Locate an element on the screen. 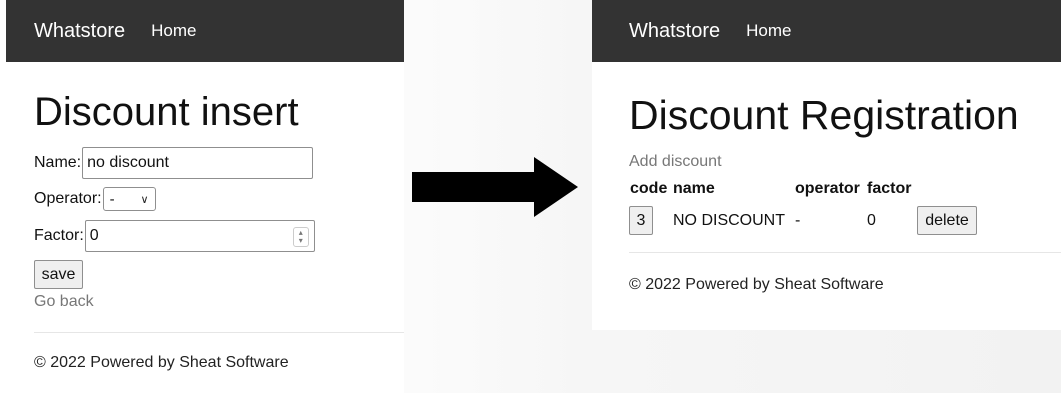 This screenshot has height=393, width=1061. operator-selected-value: - is located at coordinates (112, 199).